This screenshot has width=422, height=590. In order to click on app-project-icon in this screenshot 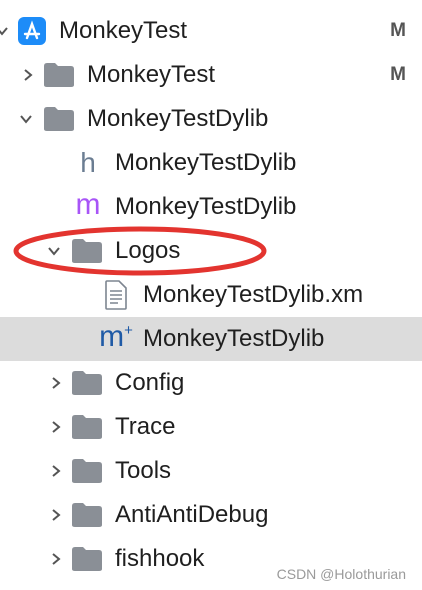, I will do `click(32, 31)`.